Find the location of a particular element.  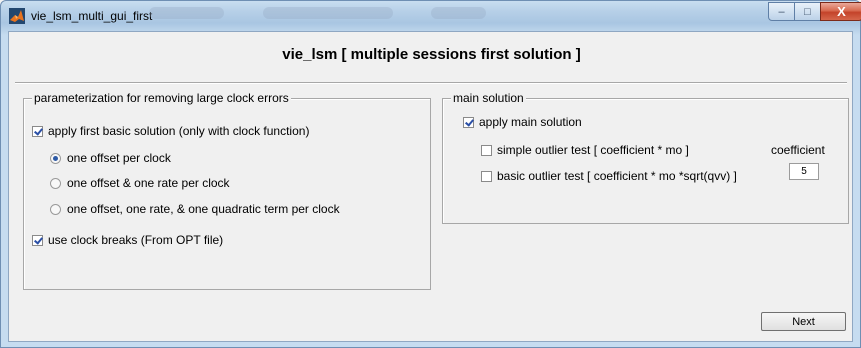

checkbox-label: apply main solution is located at coordinates (530, 122).